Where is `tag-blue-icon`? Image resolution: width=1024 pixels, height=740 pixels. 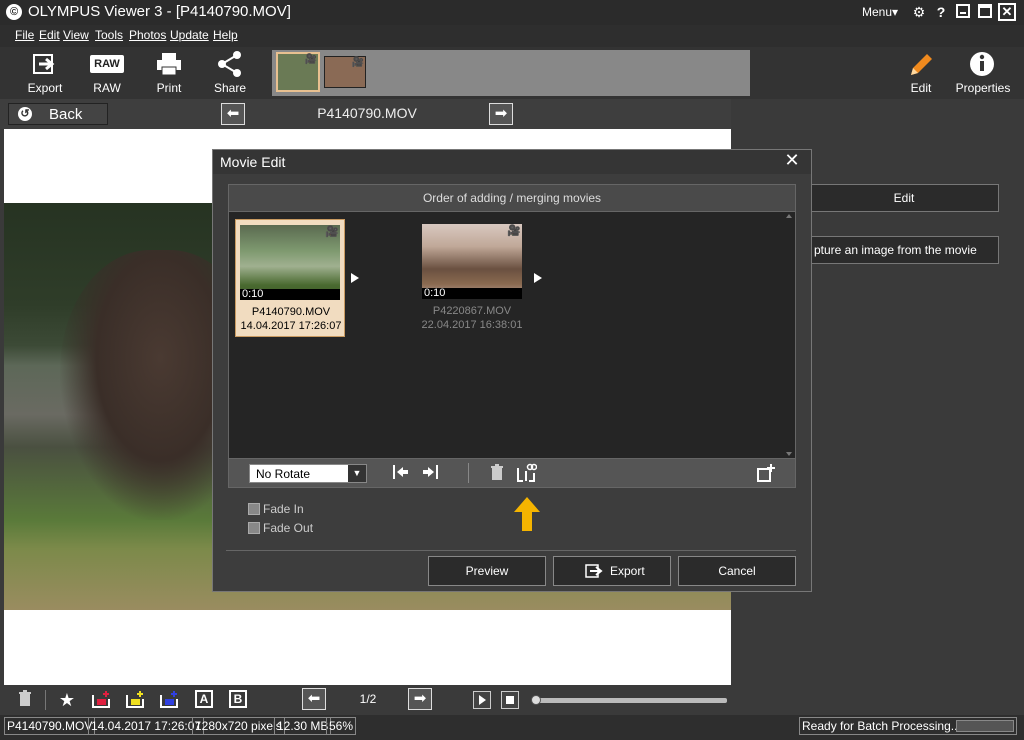 tag-blue-icon is located at coordinates (170, 700).